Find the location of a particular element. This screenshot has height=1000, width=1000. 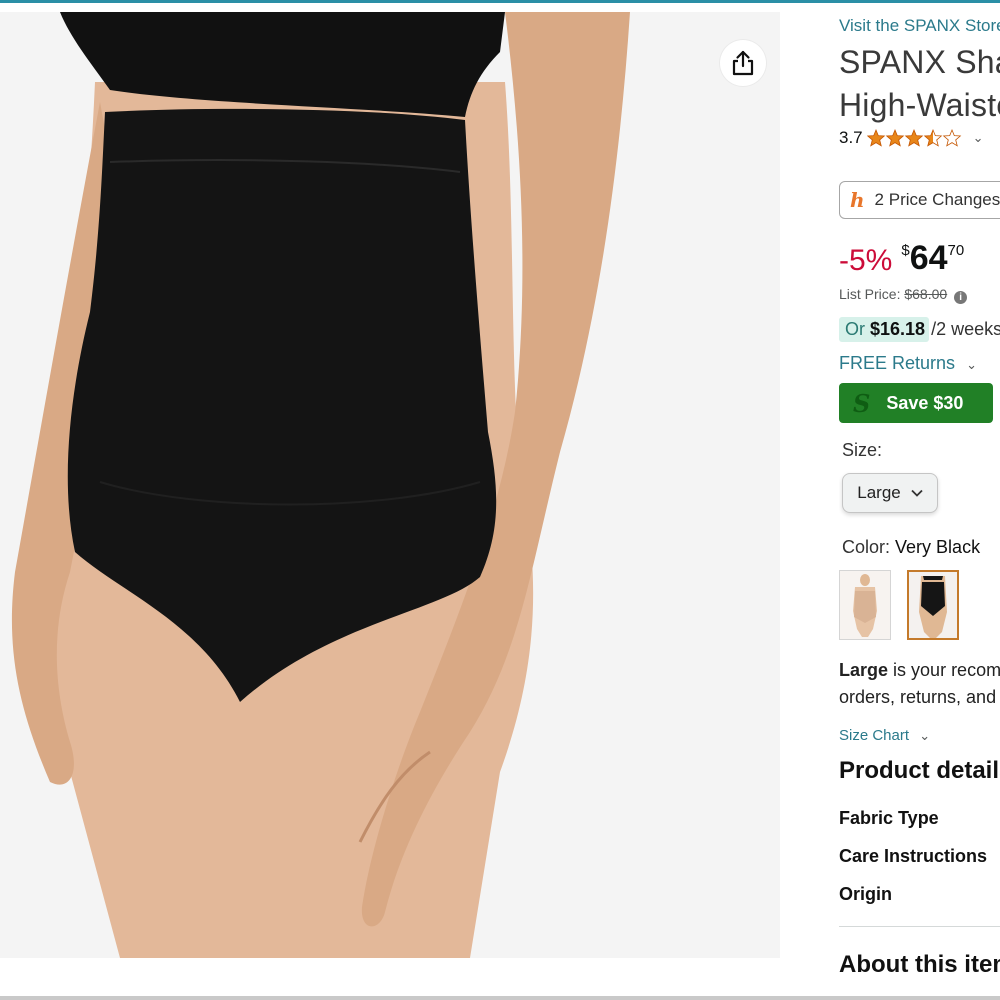

section-divider is located at coordinates (919, 926).